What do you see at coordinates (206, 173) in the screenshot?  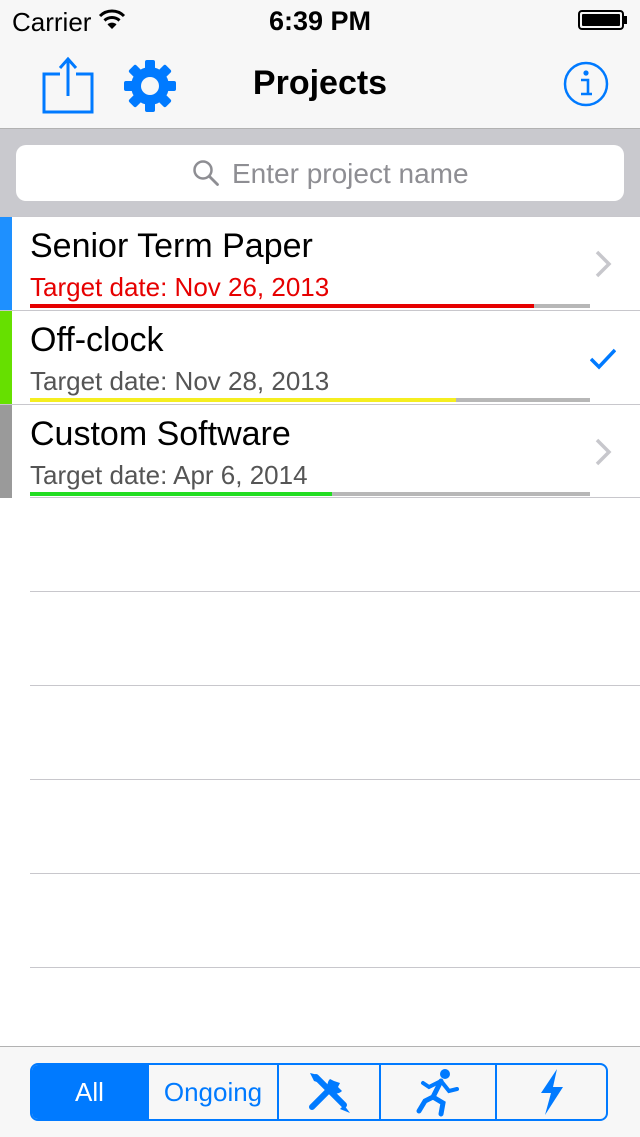 I see `search-icon` at bounding box center [206, 173].